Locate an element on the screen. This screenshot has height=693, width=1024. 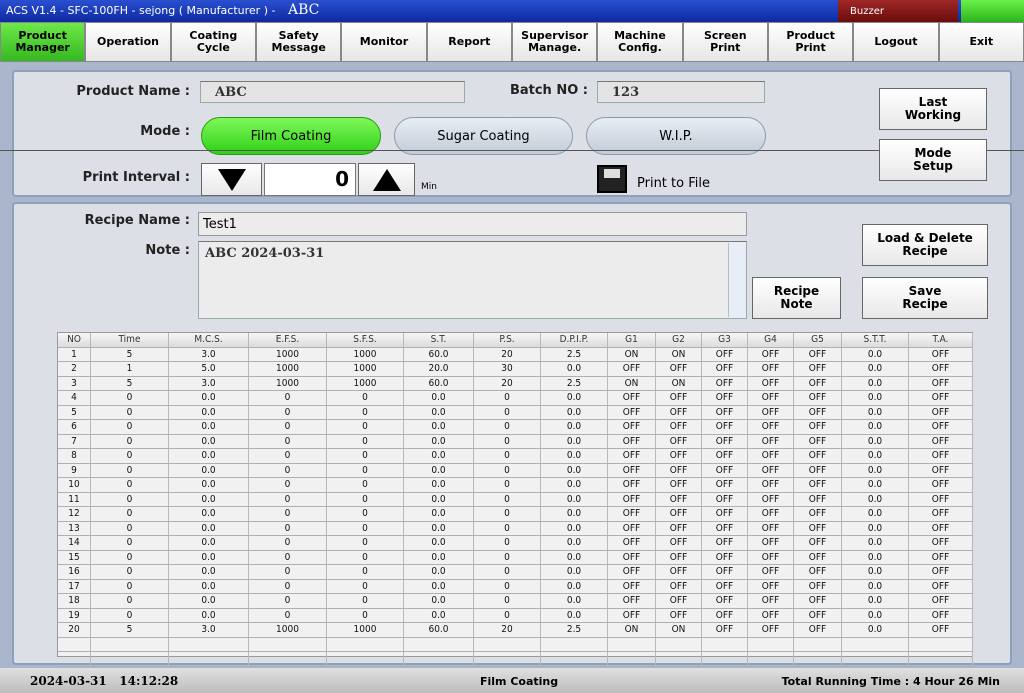
table-cell: 2.5 is located at coordinates (574, 383).